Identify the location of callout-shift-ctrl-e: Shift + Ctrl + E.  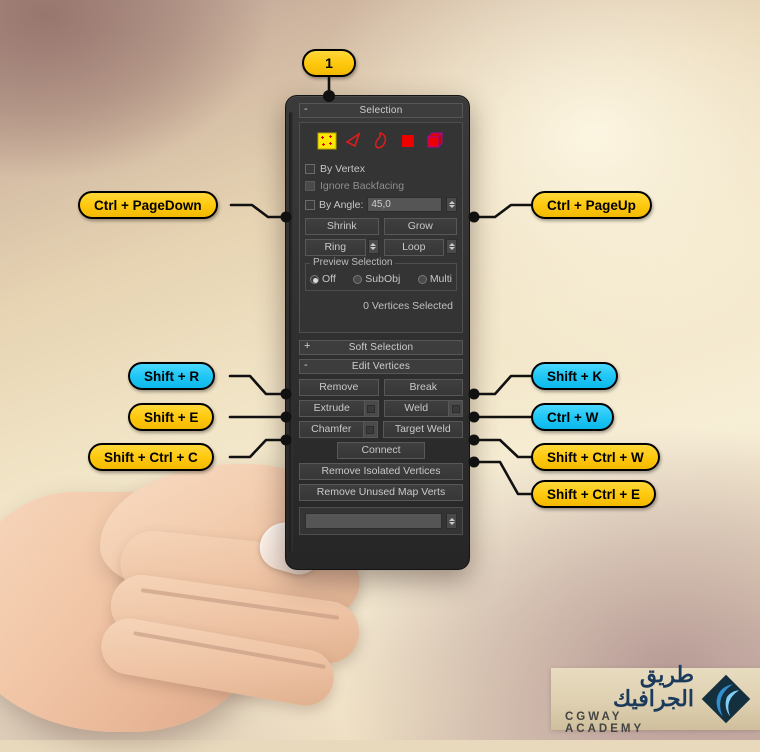
(594, 494).